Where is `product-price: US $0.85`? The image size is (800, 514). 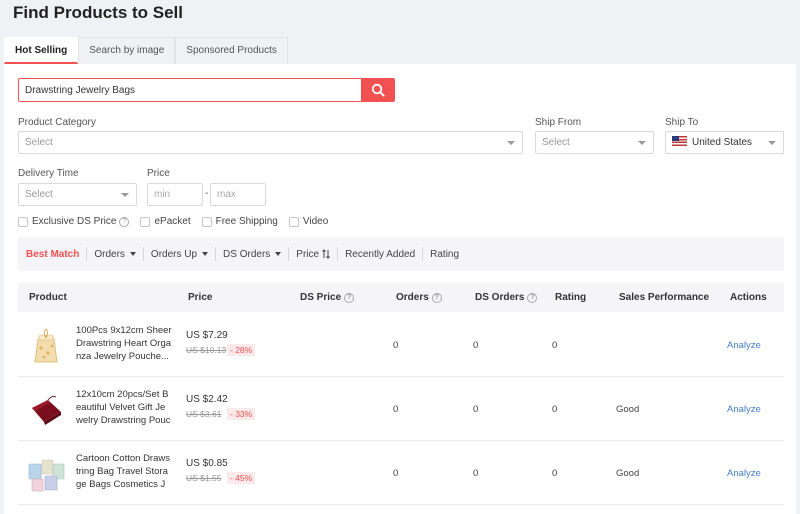
product-price: US $0.85 is located at coordinates (207, 463).